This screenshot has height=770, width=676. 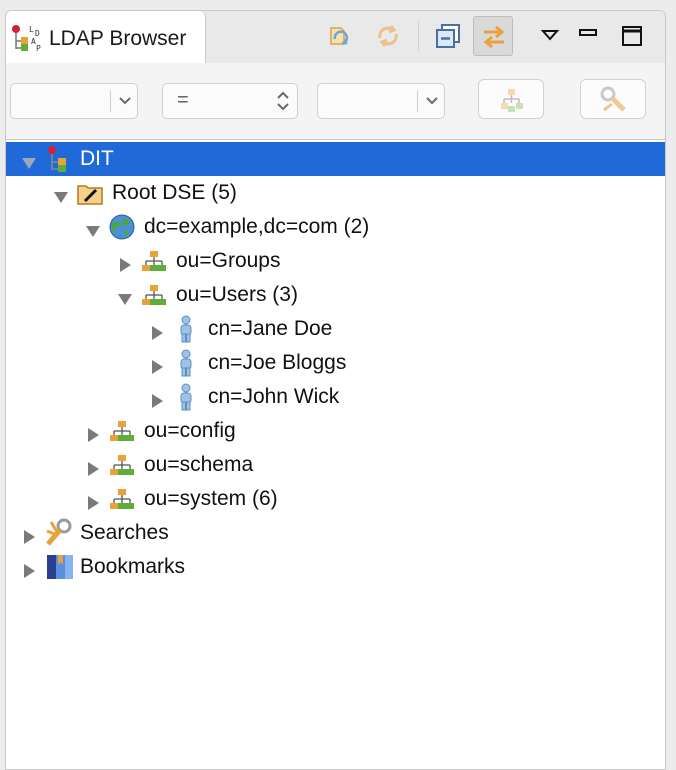 What do you see at coordinates (58, 159) in the screenshot?
I see `dit-icon` at bounding box center [58, 159].